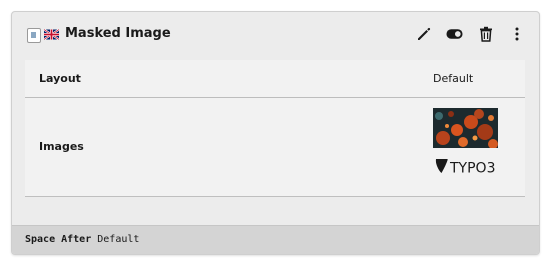 The width and height of the screenshot is (551, 263). Describe the element at coordinates (472, 169) in the screenshot. I see `svg-text: TYPO3` at that location.